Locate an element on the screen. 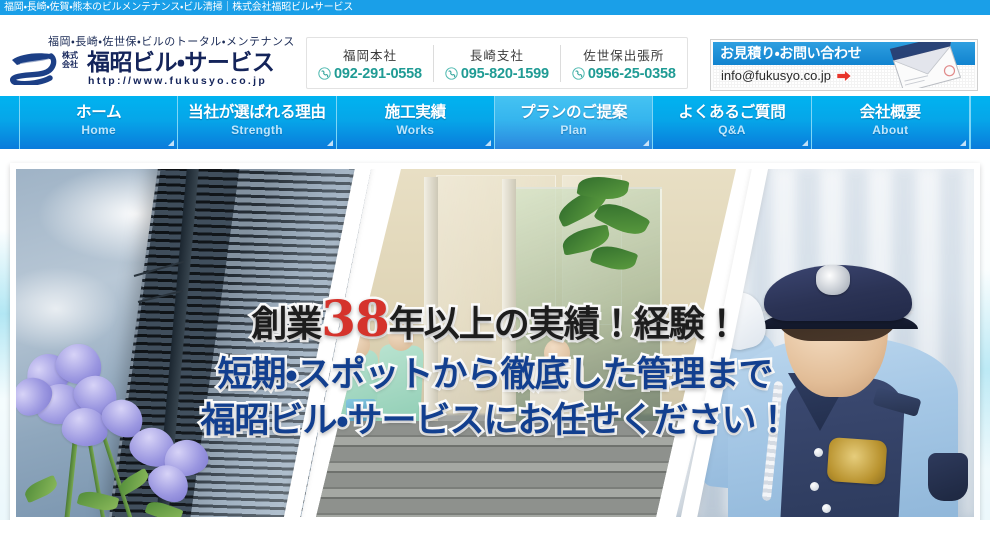 The image size is (990, 539). nav-label-en: Q&A is located at coordinates (732, 130).